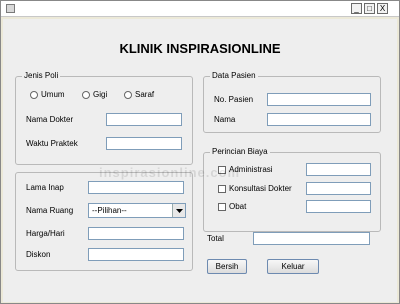  What do you see at coordinates (238, 206) in the screenshot?
I see `obat-label: Obat` at bounding box center [238, 206].